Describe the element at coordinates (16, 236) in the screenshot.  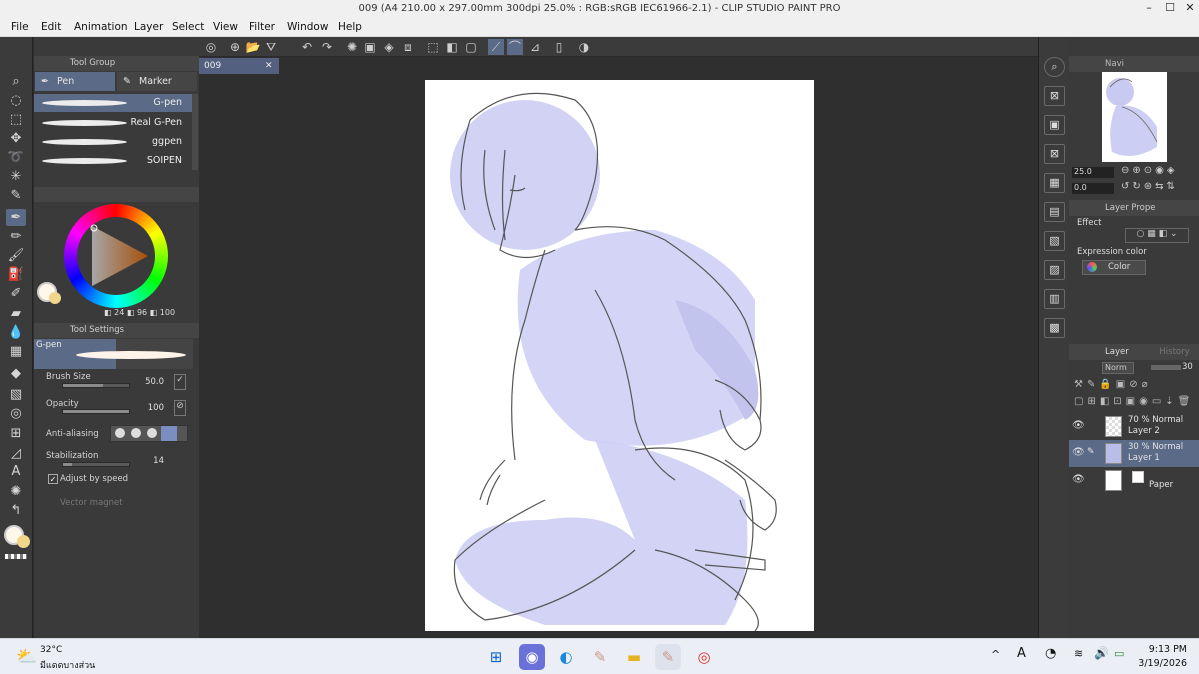
I see `pencil-tool-icon: ✏` at that location.